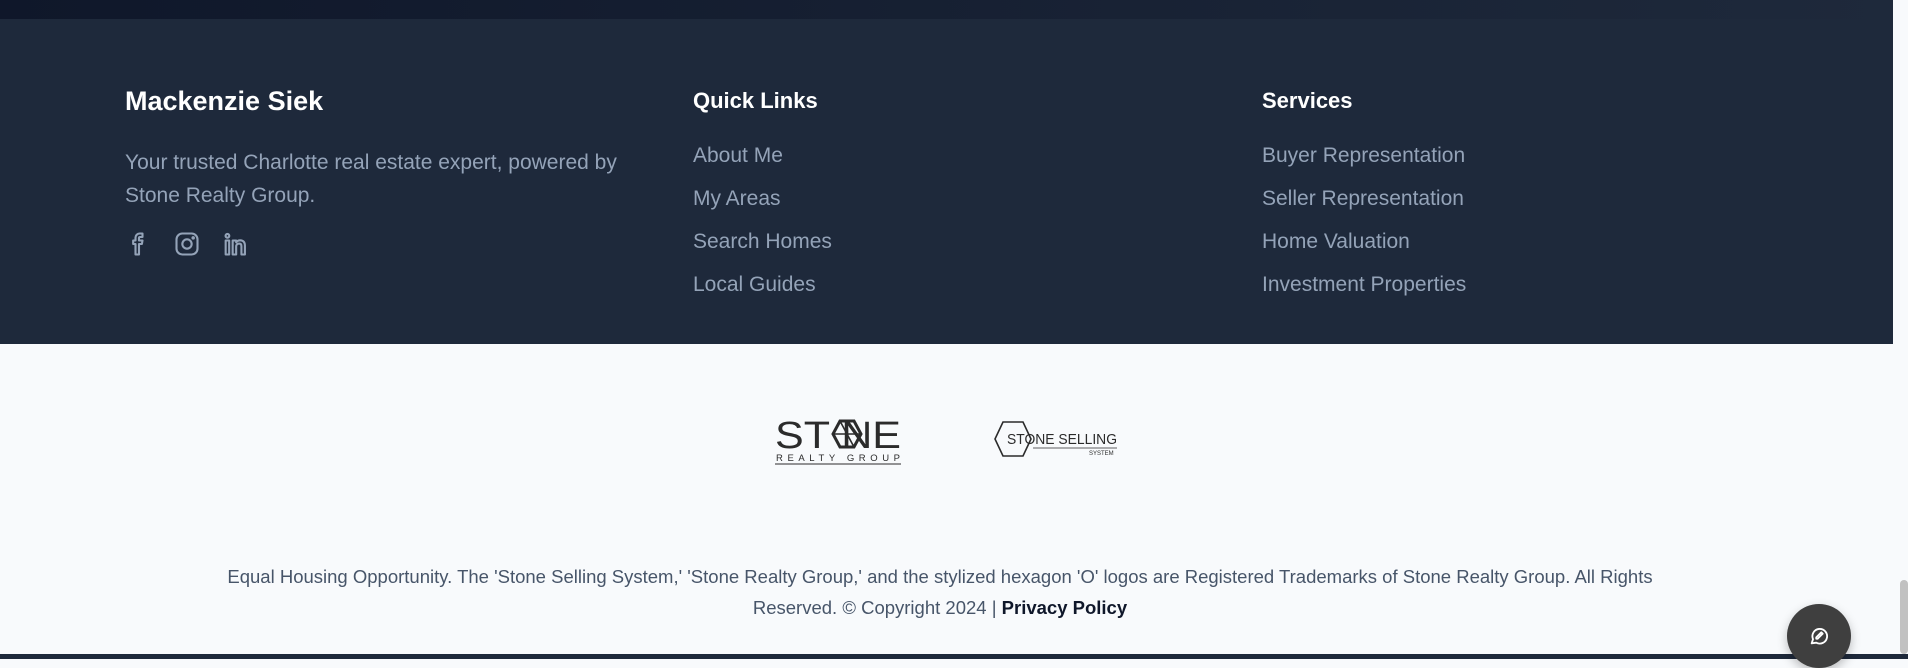 This screenshot has height=668, width=1908. What do you see at coordinates (762, 241) in the screenshot?
I see `quick-link-search-homes: Search Homes` at bounding box center [762, 241].